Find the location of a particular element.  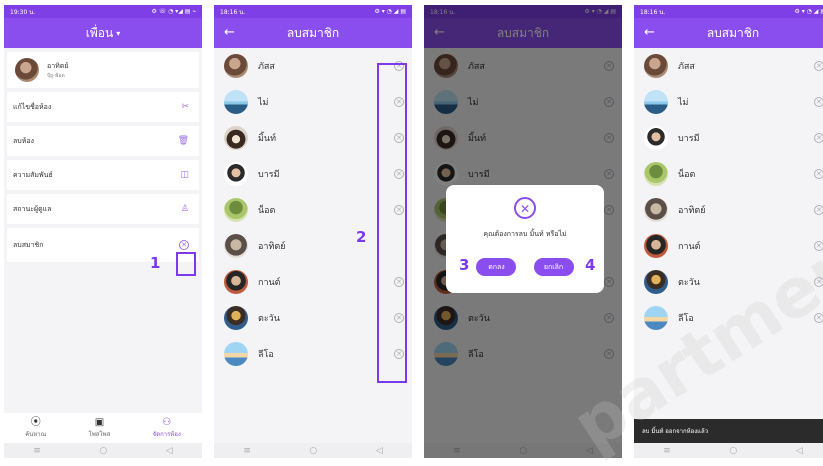

status-icons: ⚙ ☏ ◔ ▾◢ ▤ ⌁ is located at coordinates (173, 11).